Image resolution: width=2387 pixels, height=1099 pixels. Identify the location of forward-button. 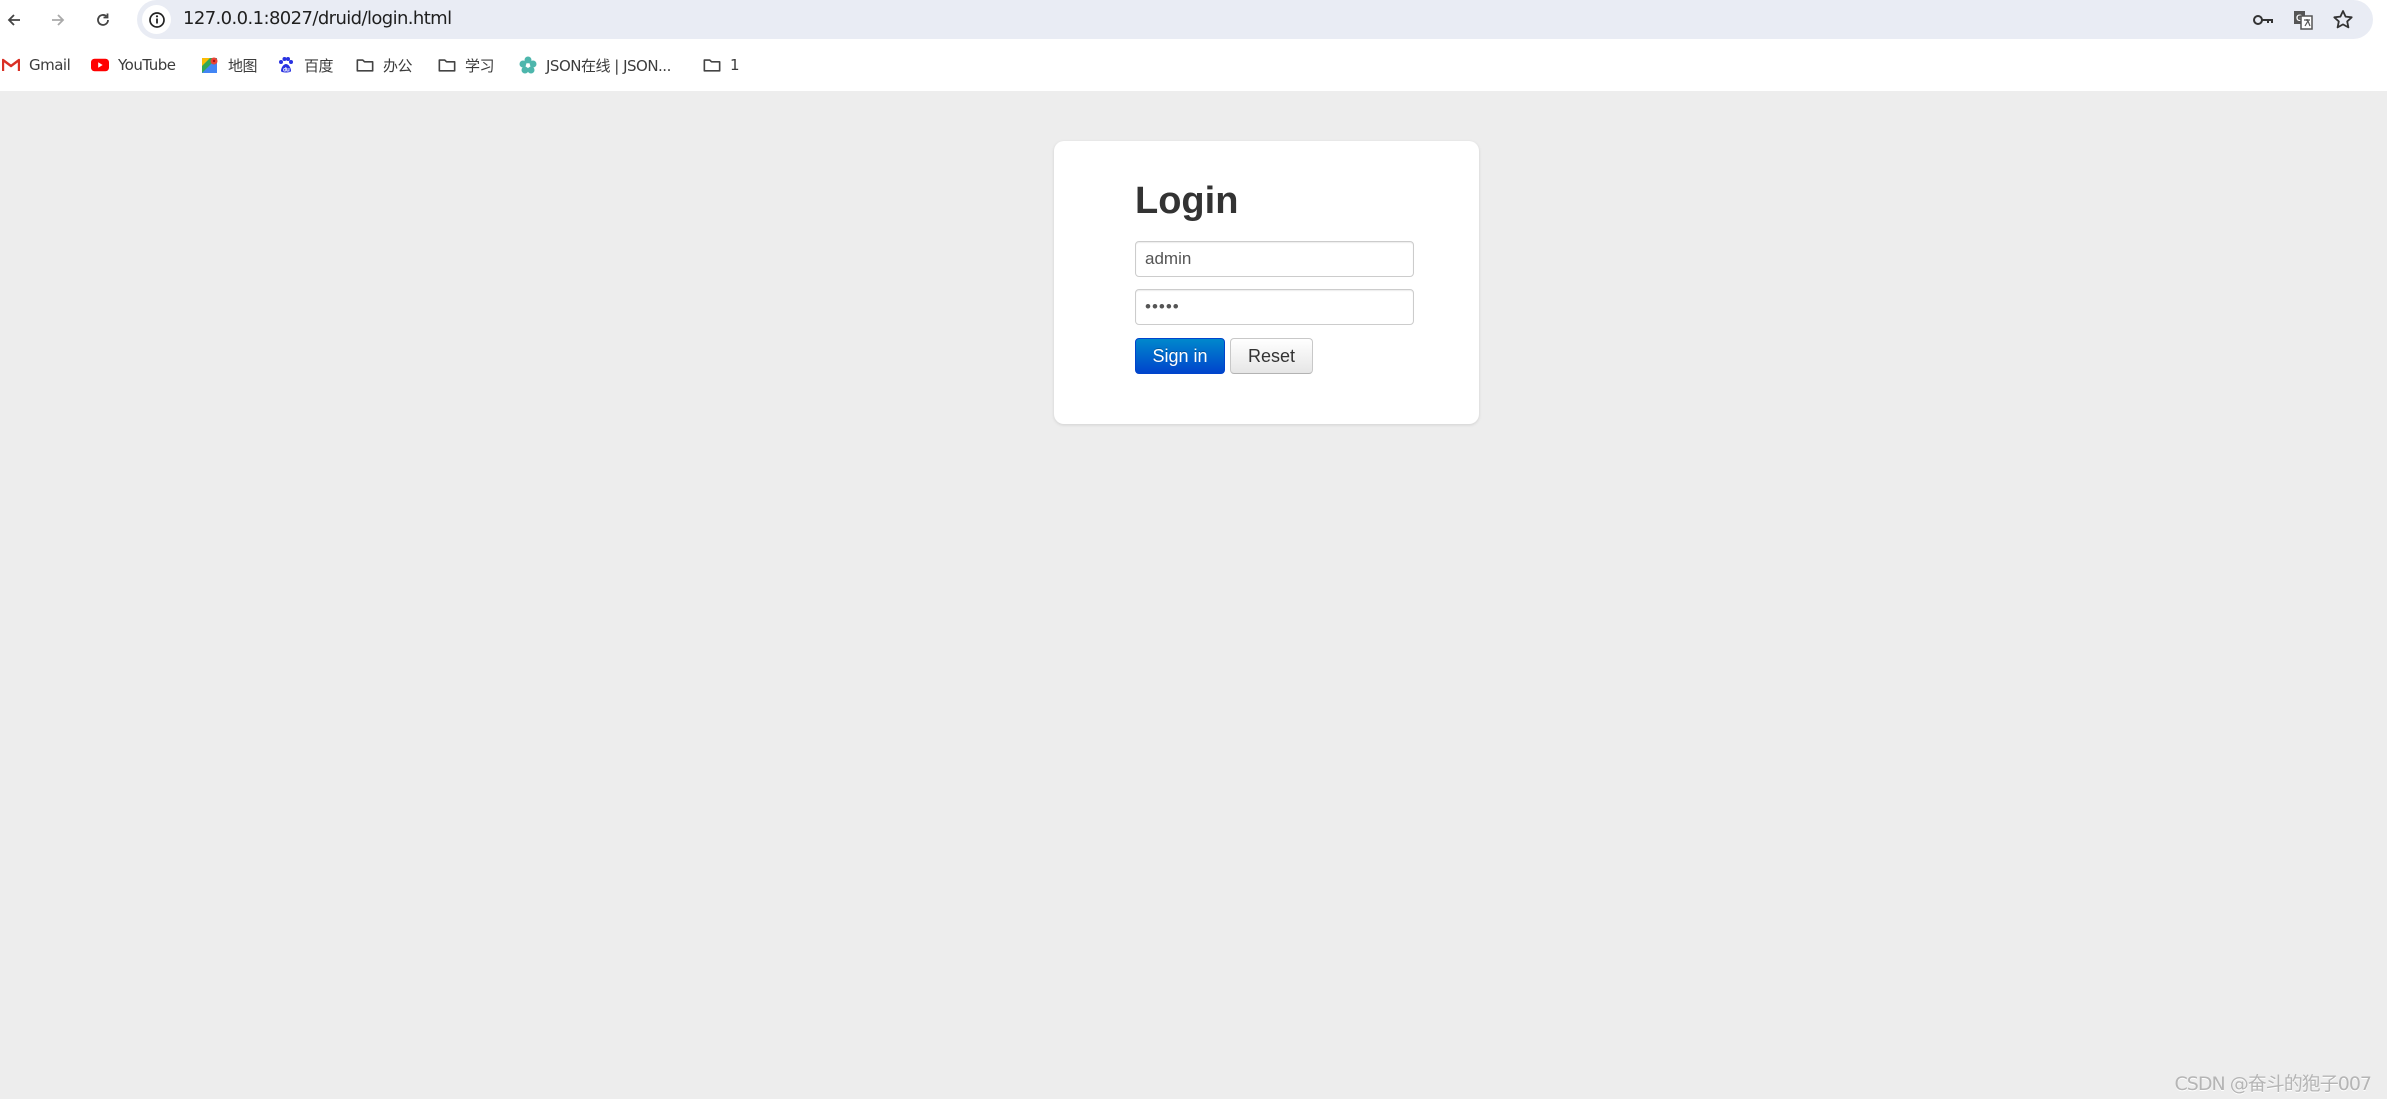
(58, 20).